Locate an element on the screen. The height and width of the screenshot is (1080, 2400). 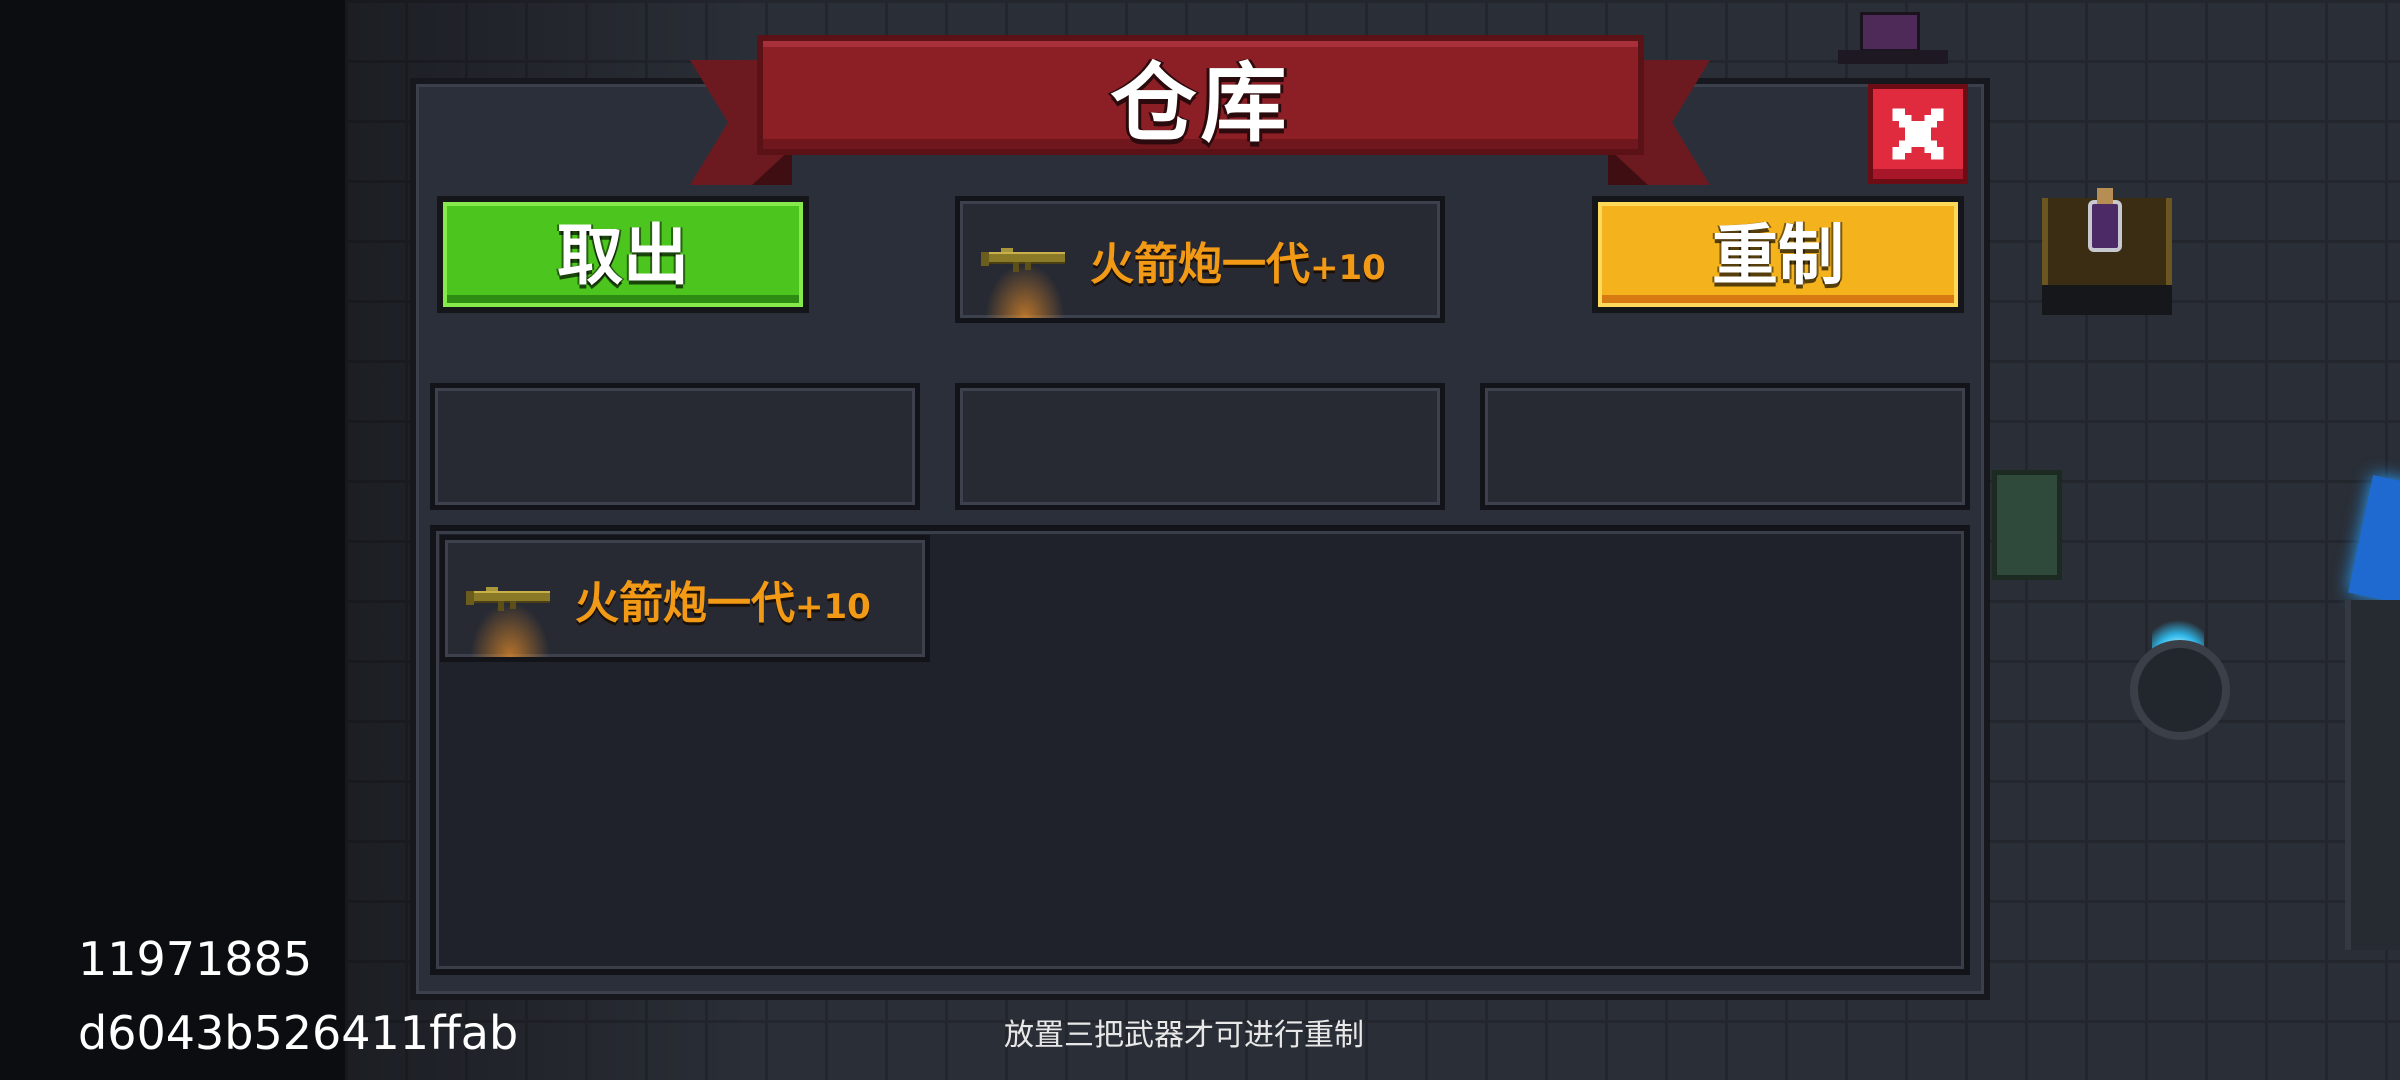
inventory-item-level: +10 is located at coordinates (833, 606).